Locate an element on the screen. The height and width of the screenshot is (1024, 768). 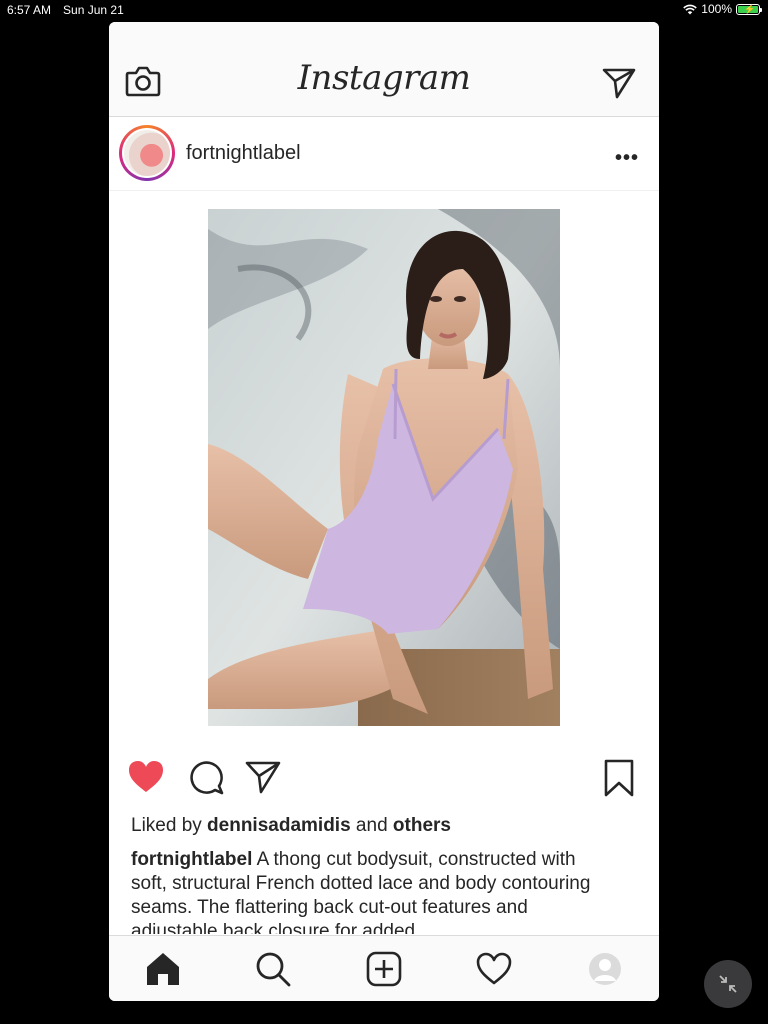
liked-by-user-link: dennisadamidis is located at coordinates (279, 825).